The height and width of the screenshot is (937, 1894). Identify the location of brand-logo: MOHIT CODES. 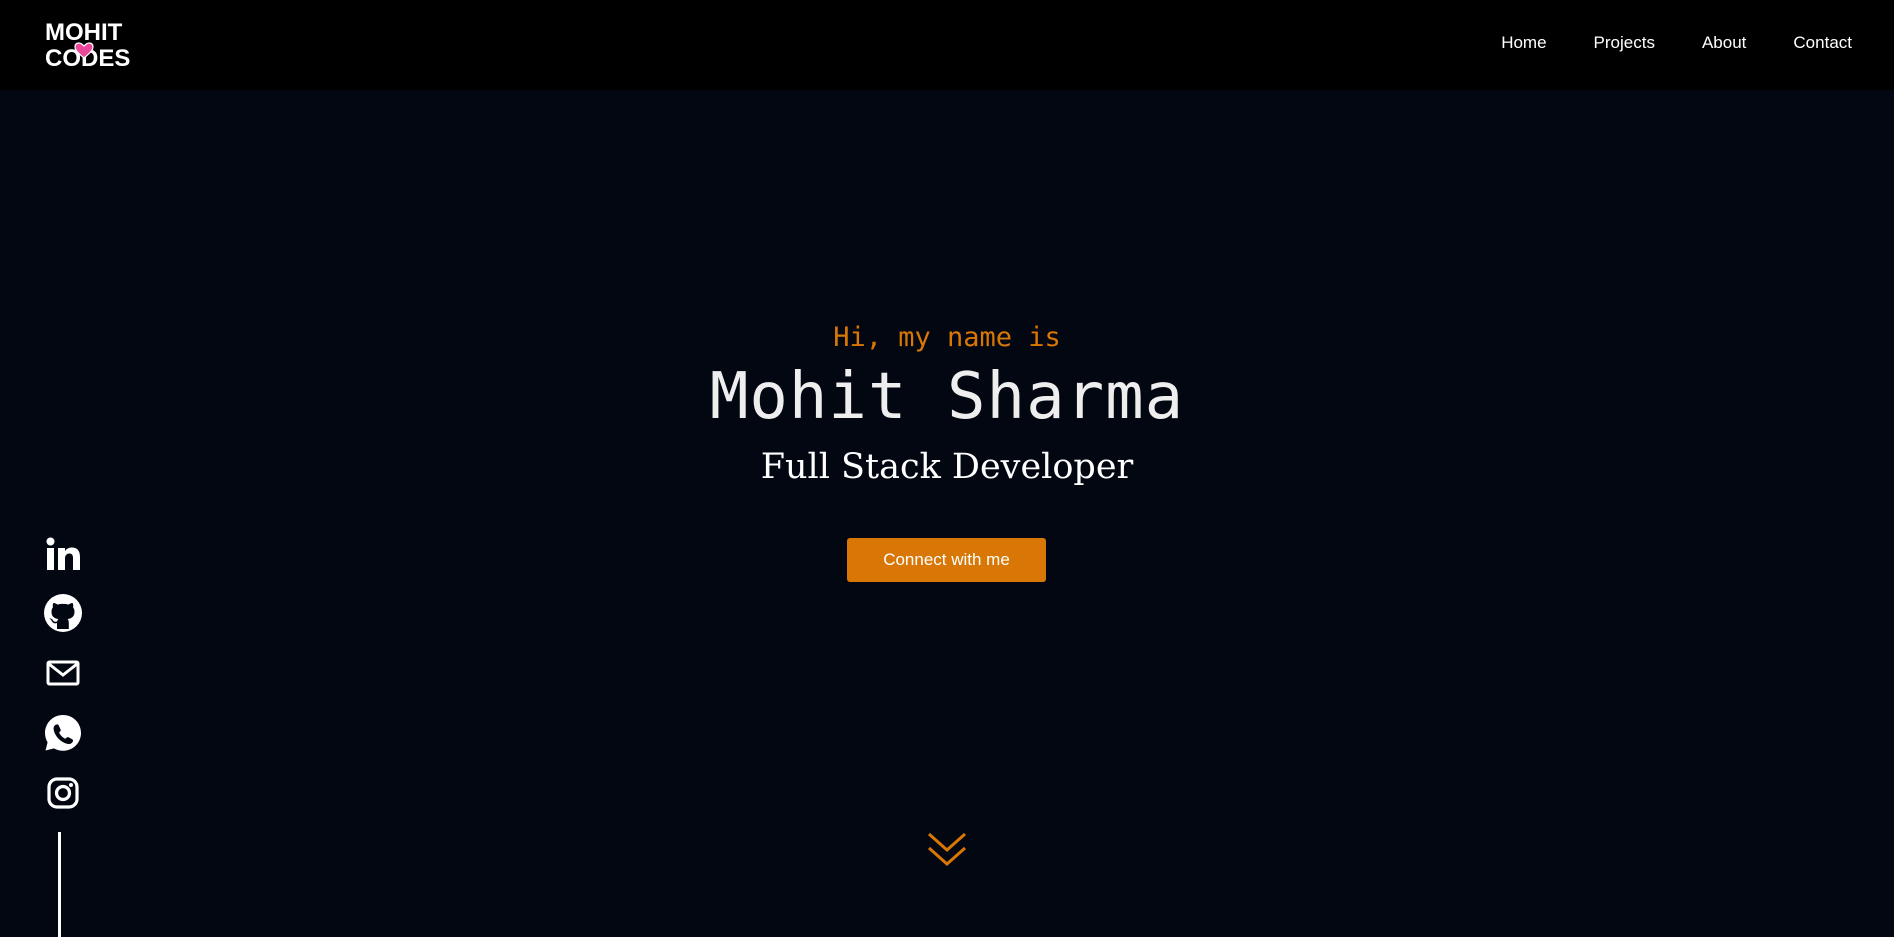
(100, 44).